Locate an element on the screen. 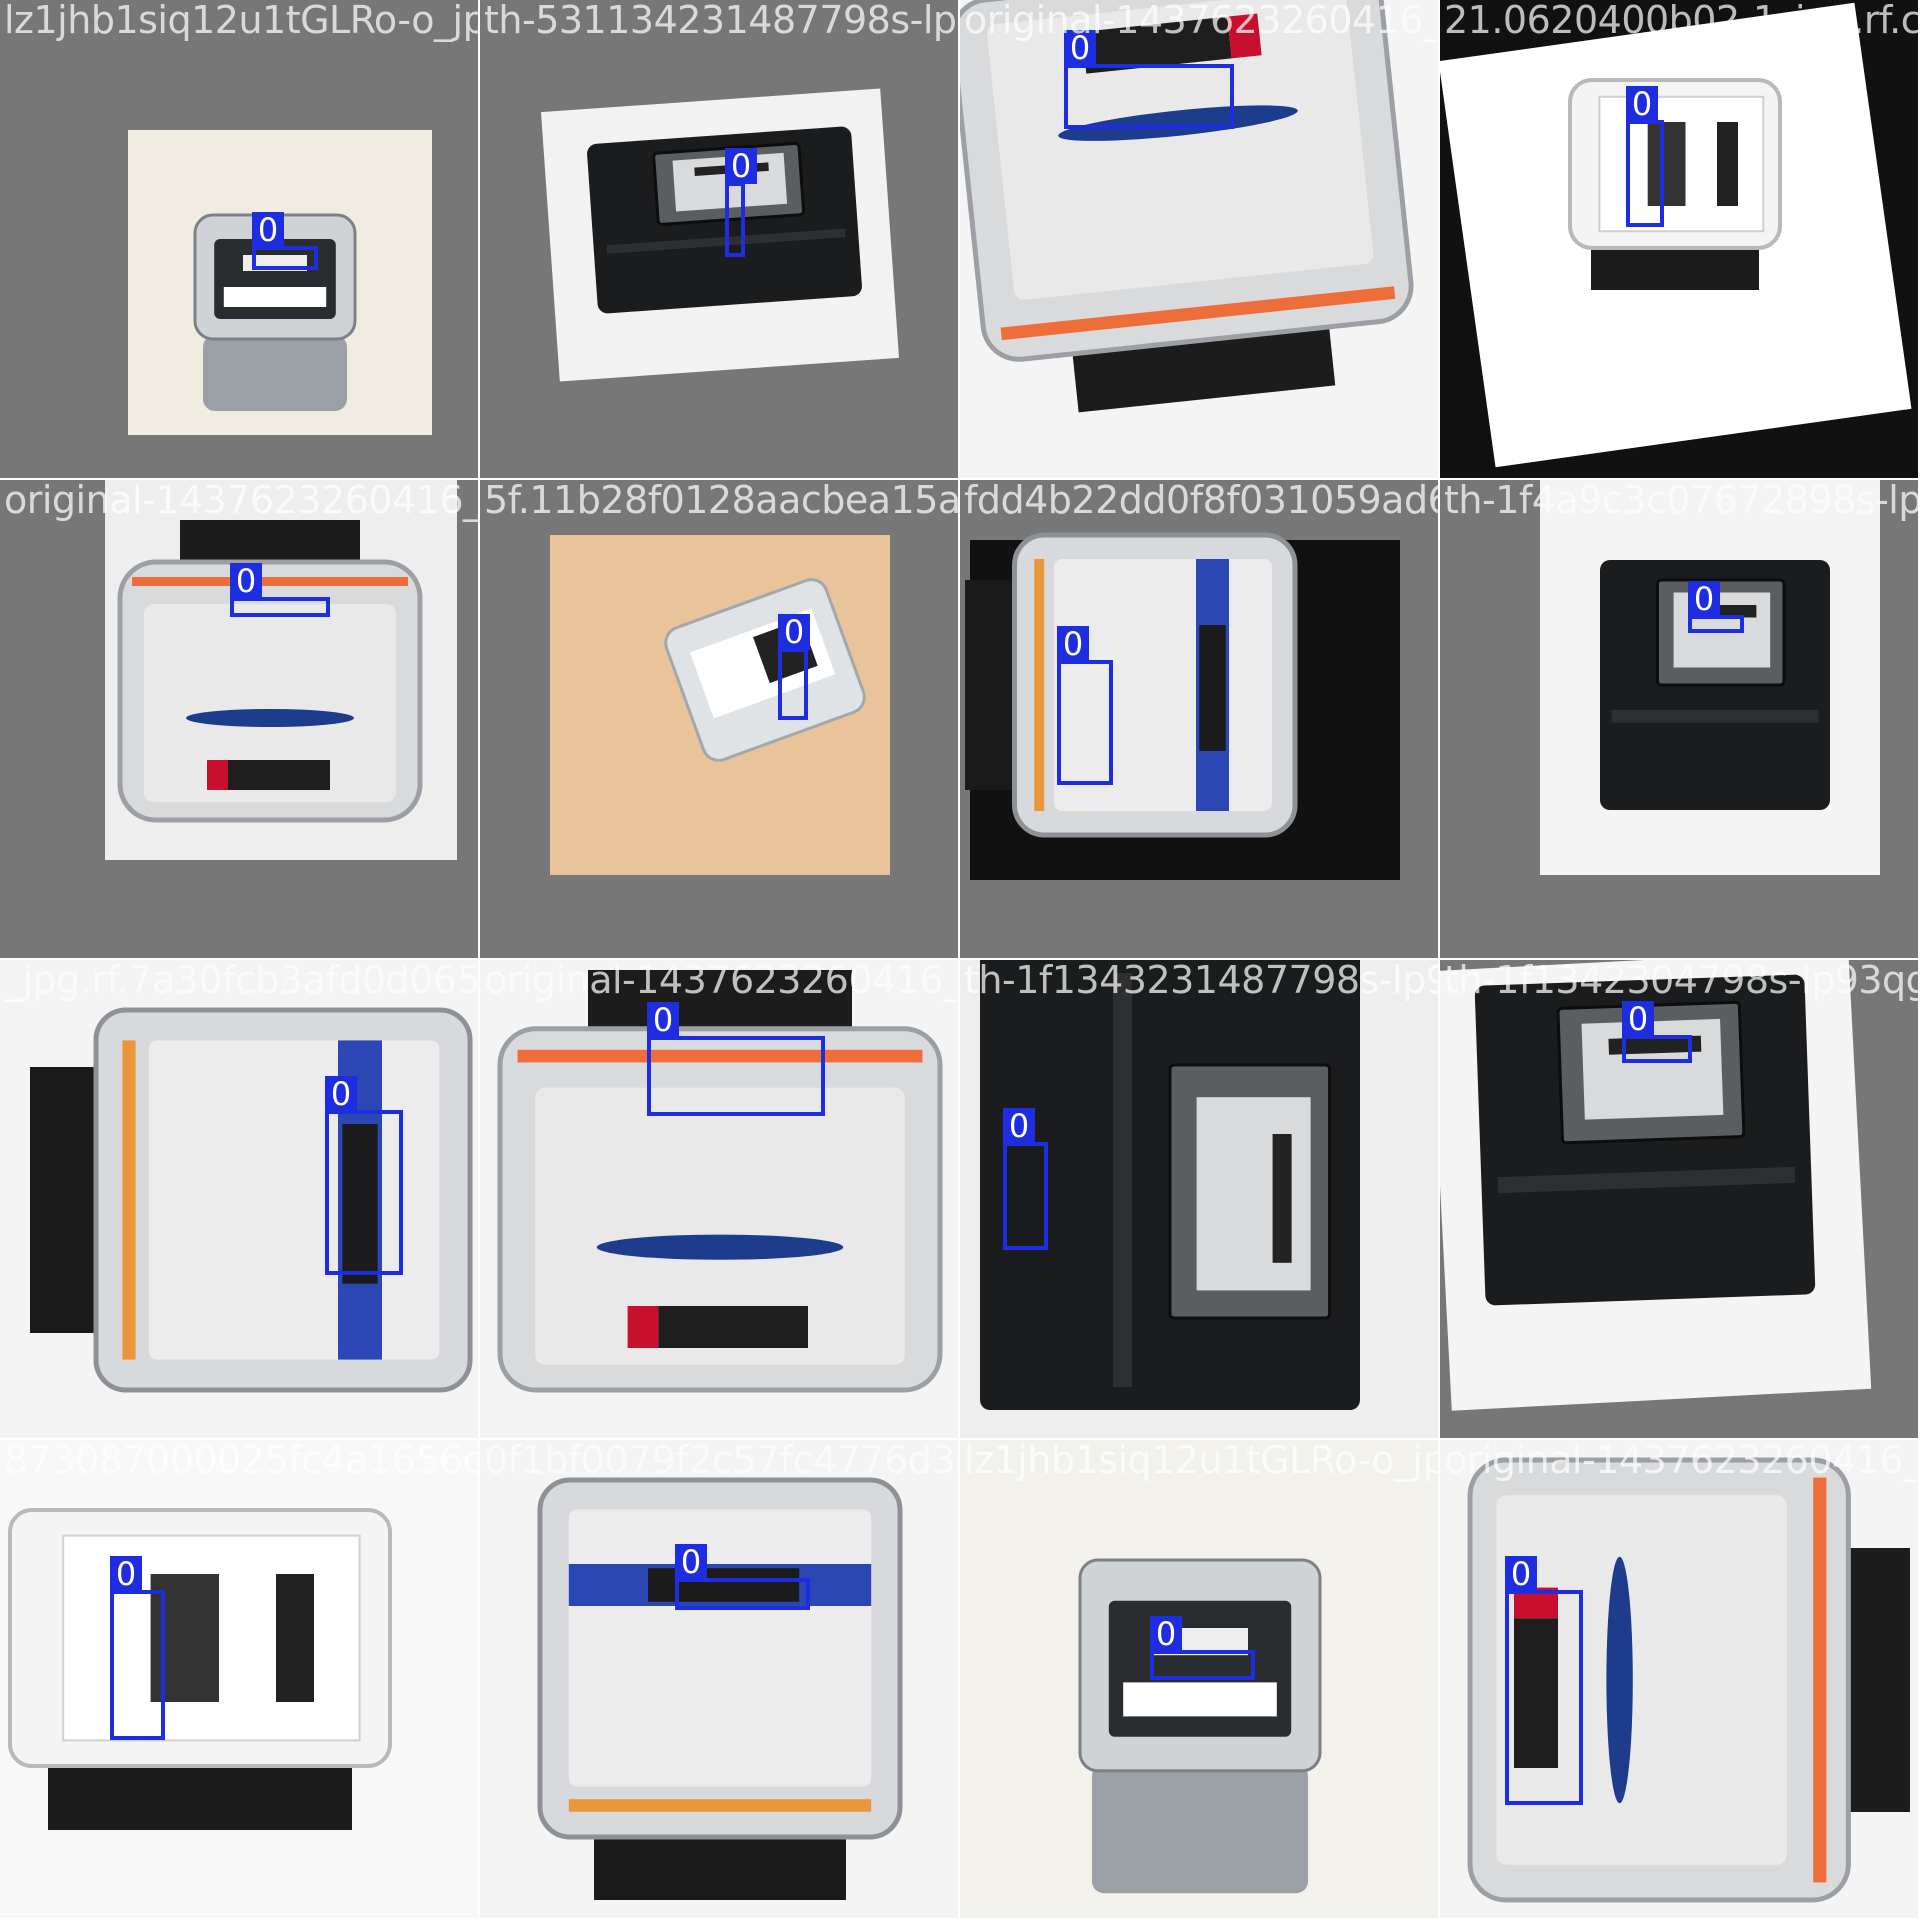 This screenshot has height=1920, width=1920. tile-filename: 5f.11b28f0128aacbea15a1e541f6d is located at coordinates (721, 501).